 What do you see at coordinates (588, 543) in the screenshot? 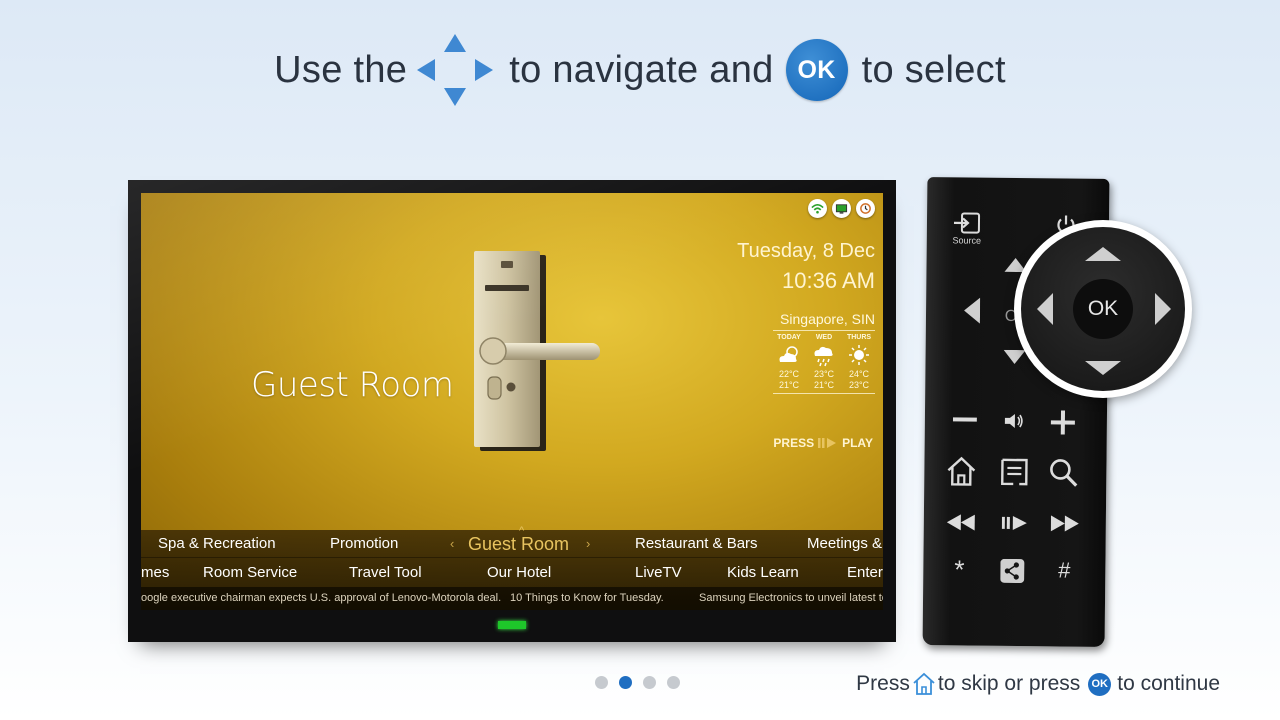
I see `chevron-right-icon: ›` at bounding box center [588, 543].